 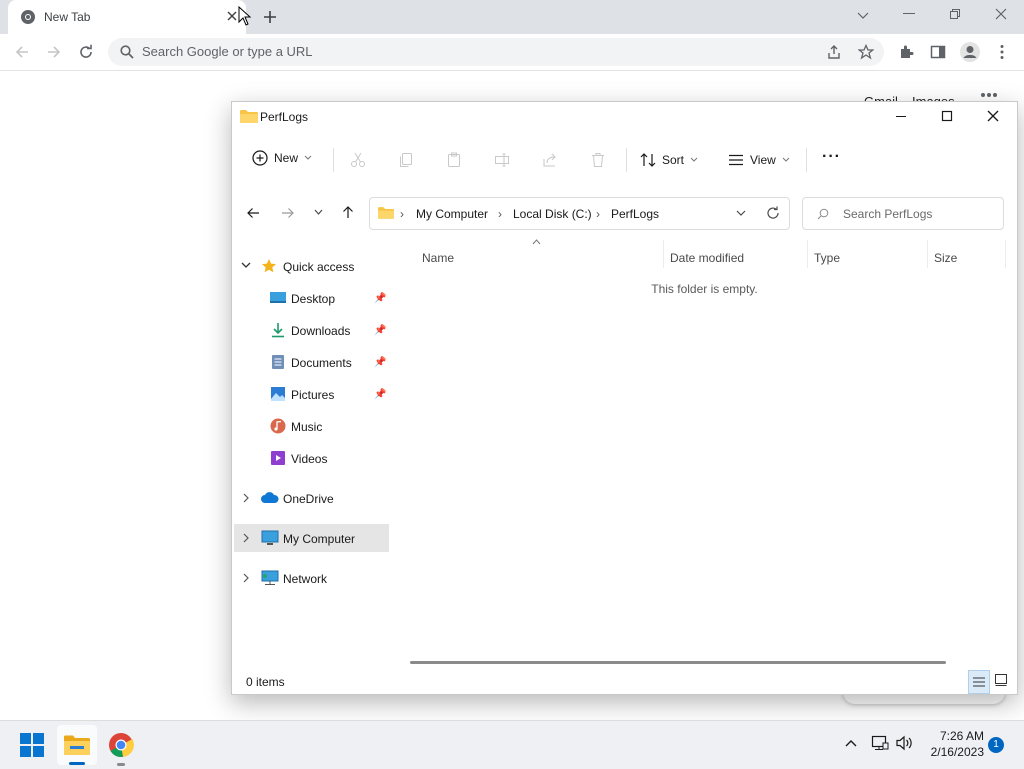 I want to click on sort-button: Sort, so click(x=669, y=160).